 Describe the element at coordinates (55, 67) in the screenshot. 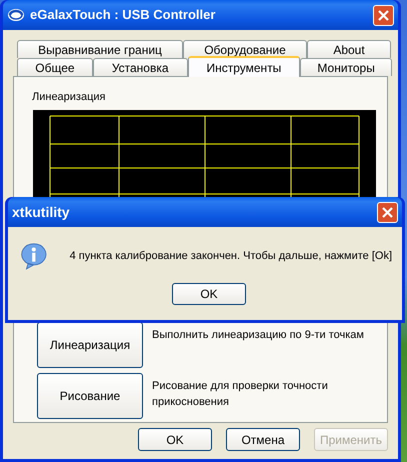

I see `tab: Общее` at that location.